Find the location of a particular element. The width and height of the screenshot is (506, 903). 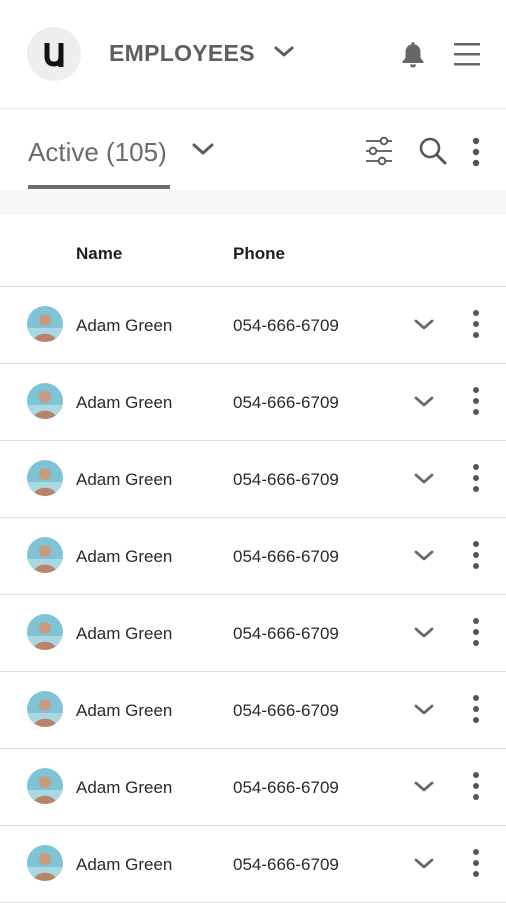

app-header: EMPLOYEES is located at coordinates (253, 54).